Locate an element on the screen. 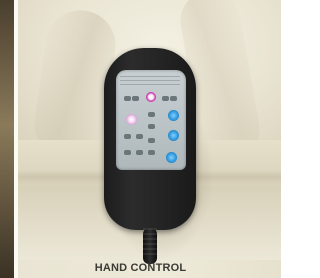  panel-printed-legend is located at coordinates (150, 82).